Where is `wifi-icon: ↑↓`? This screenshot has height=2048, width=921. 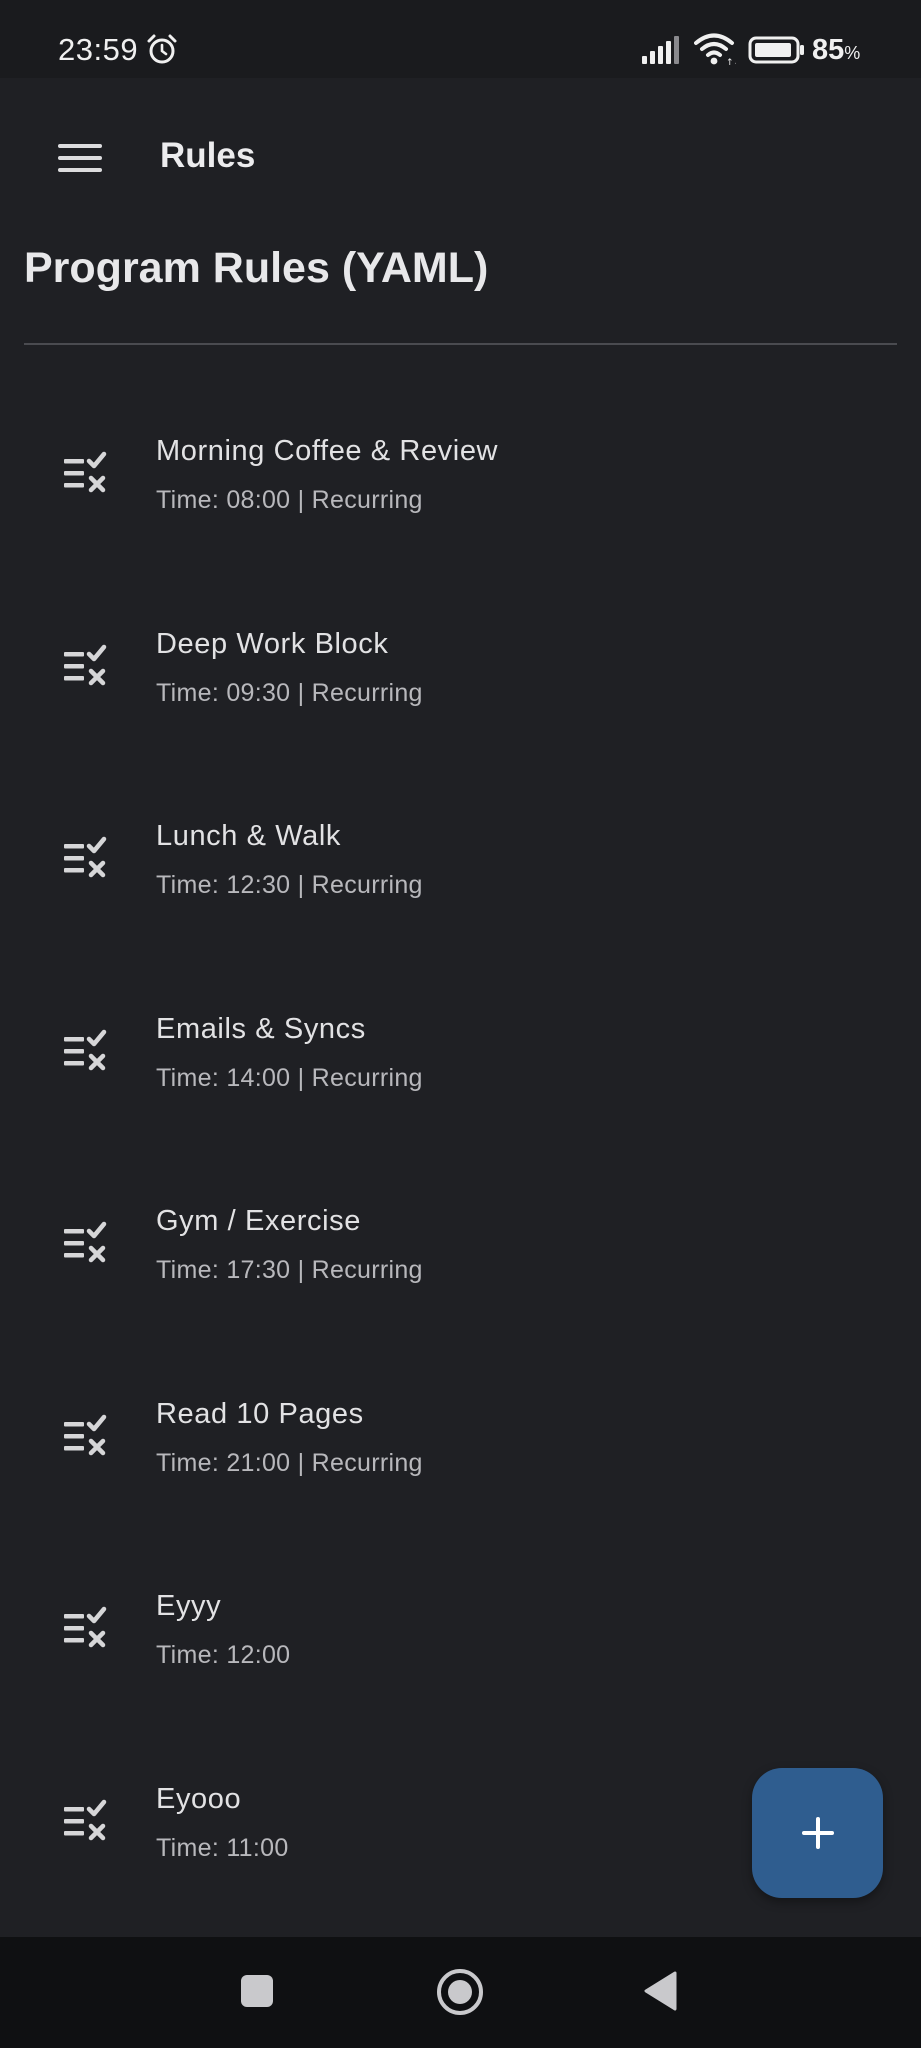
wifi-icon: ↑↓ is located at coordinates (715, 49).